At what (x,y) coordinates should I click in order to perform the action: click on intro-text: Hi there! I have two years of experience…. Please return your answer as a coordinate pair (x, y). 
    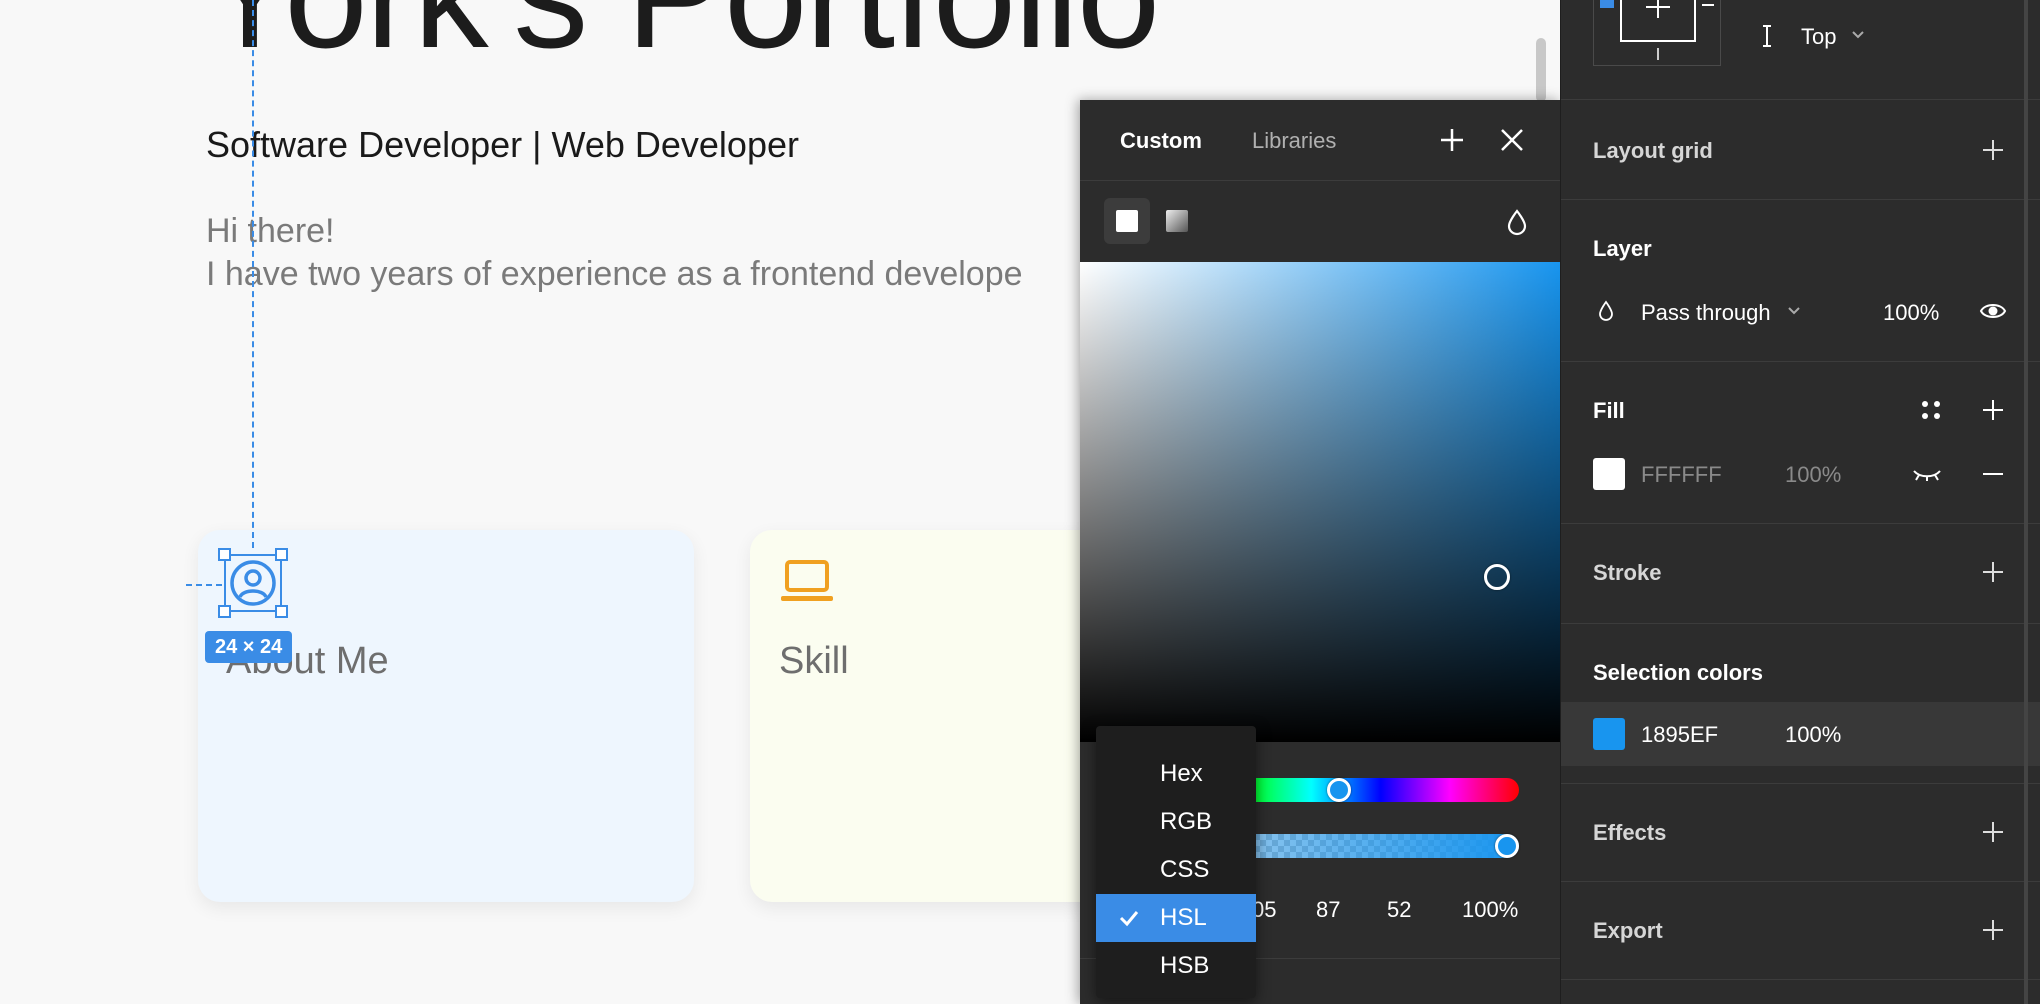
    Looking at the image, I should click on (614, 253).